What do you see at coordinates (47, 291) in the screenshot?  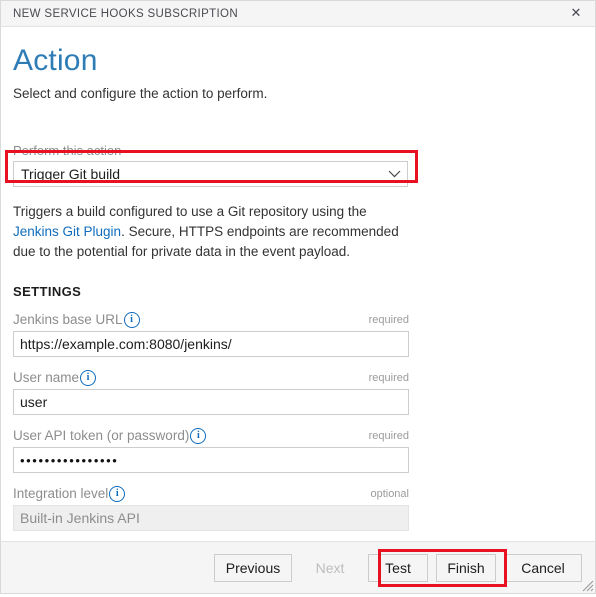 I see `settings-heading: SETTINGS` at bounding box center [47, 291].